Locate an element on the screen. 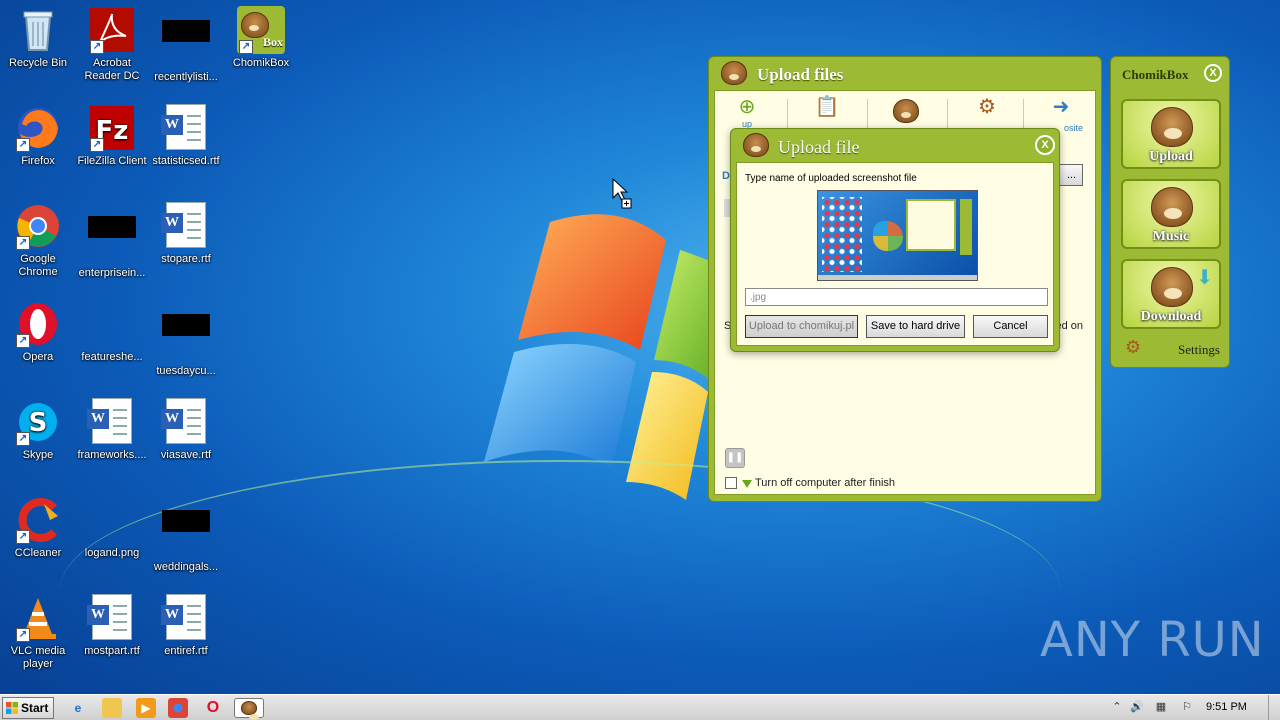 Image resolution: width=1280 pixels, height=720 pixels. desktop-icon-recycle-bin: Recycle Bin is located at coordinates (38, 38).